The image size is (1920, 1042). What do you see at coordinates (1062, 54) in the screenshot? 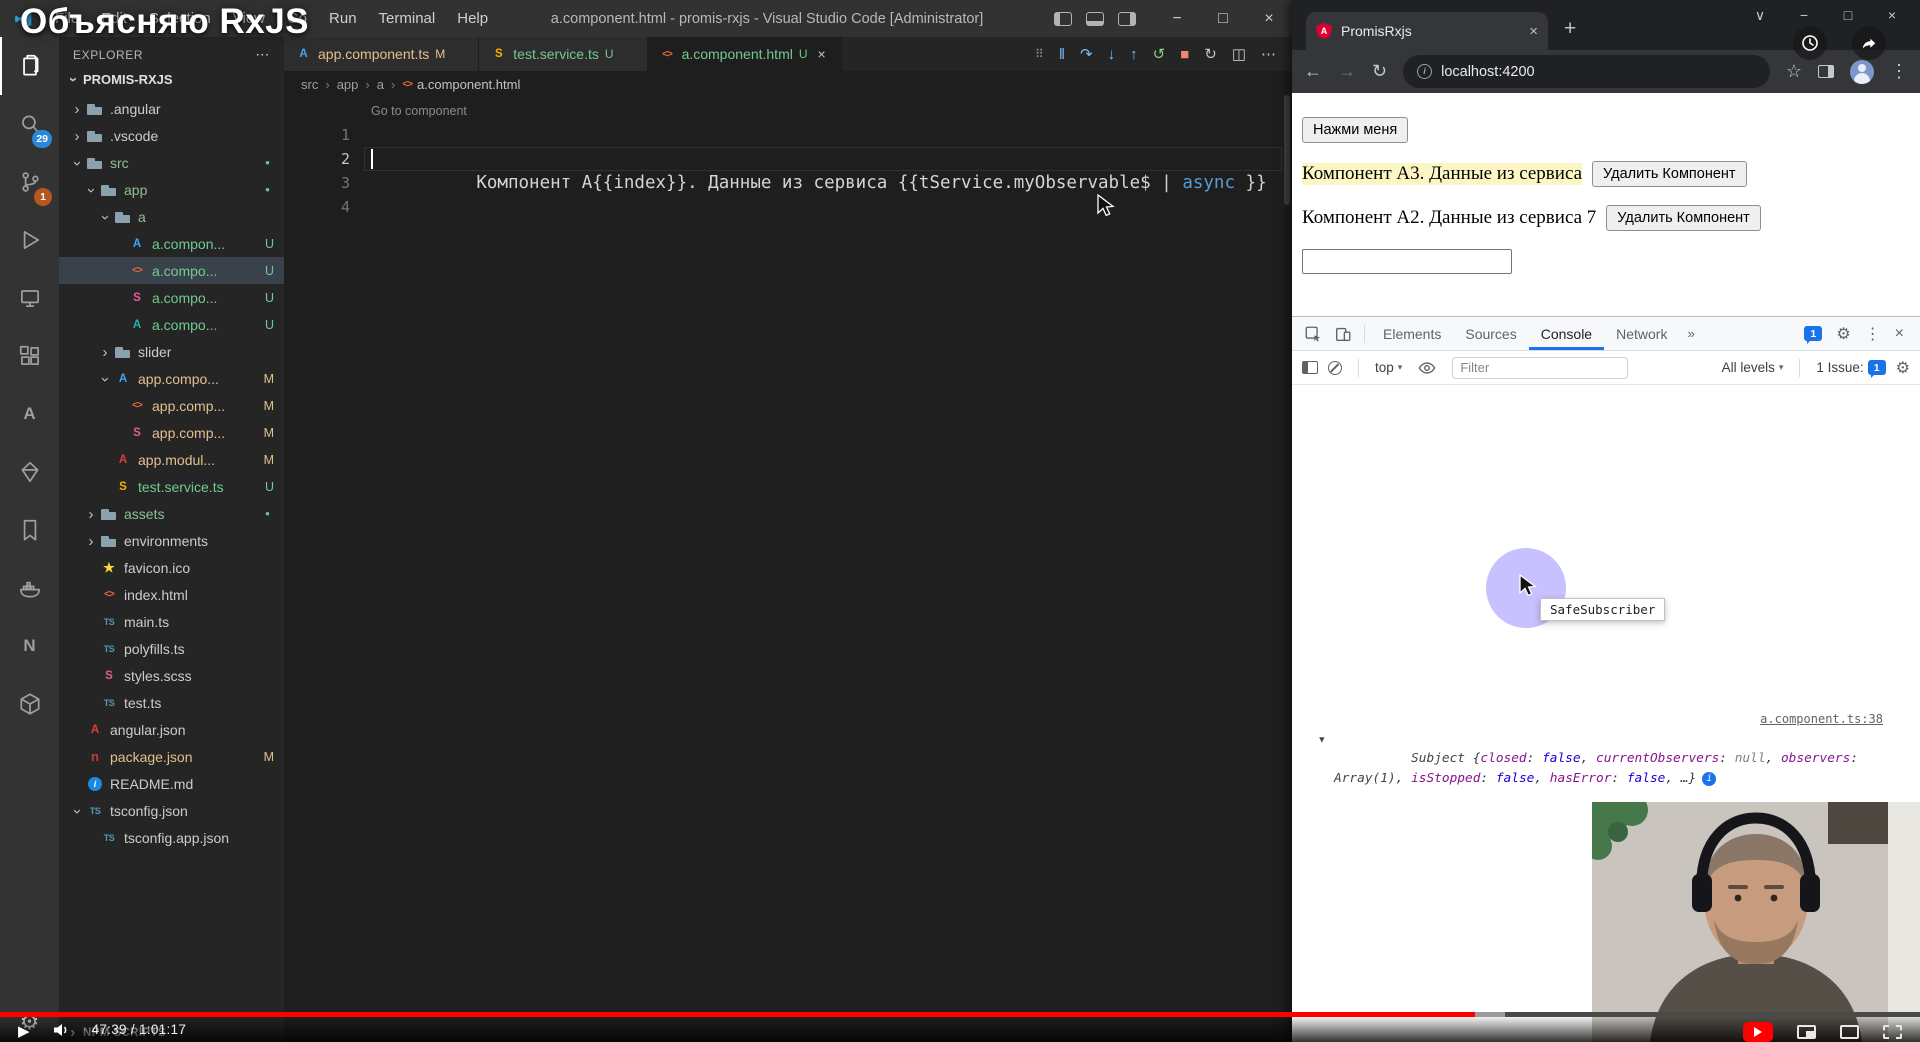
I see `pause-icon: ‖` at bounding box center [1062, 54].